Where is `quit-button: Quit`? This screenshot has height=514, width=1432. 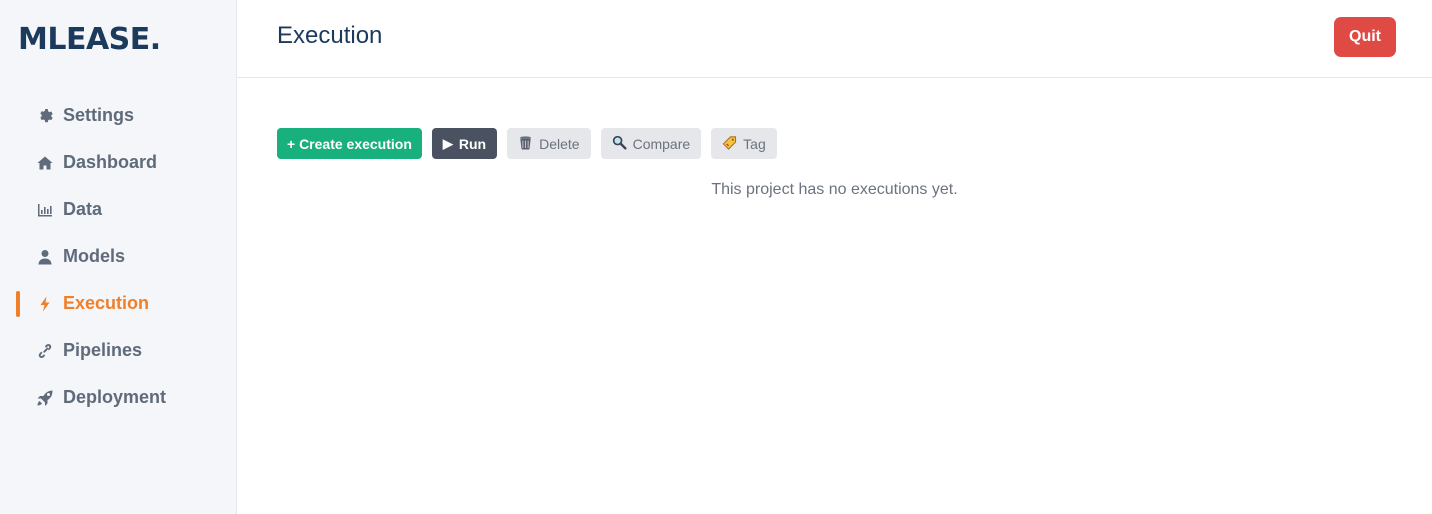
quit-button: Quit is located at coordinates (1365, 37).